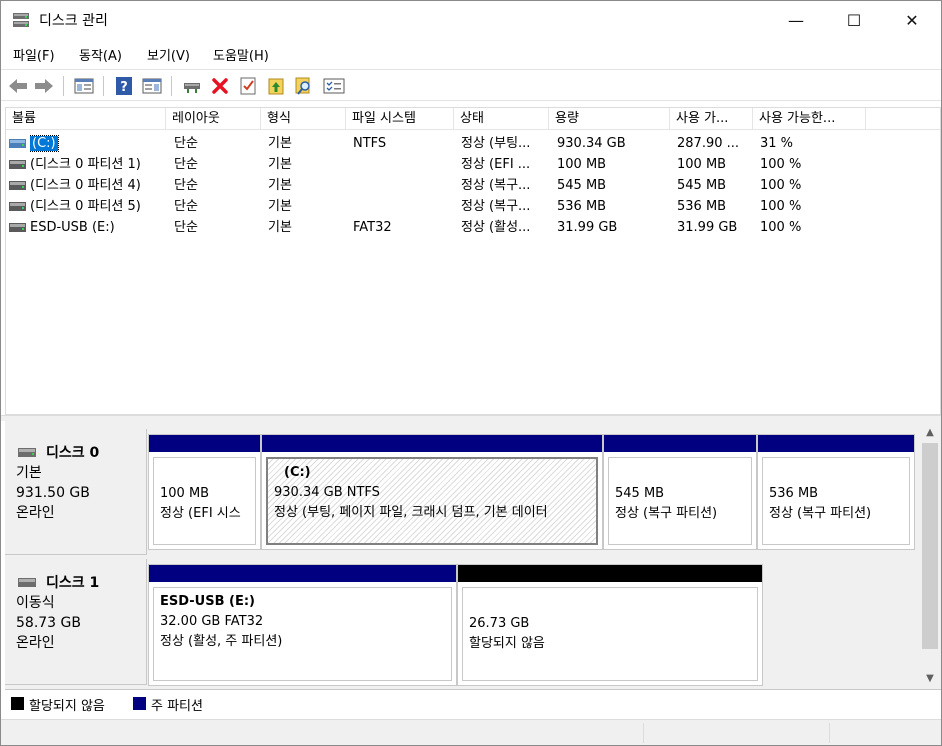 This screenshot has height=746, width=942. I want to click on disk-1-name-text: 디스크 1, so click(73, 583).